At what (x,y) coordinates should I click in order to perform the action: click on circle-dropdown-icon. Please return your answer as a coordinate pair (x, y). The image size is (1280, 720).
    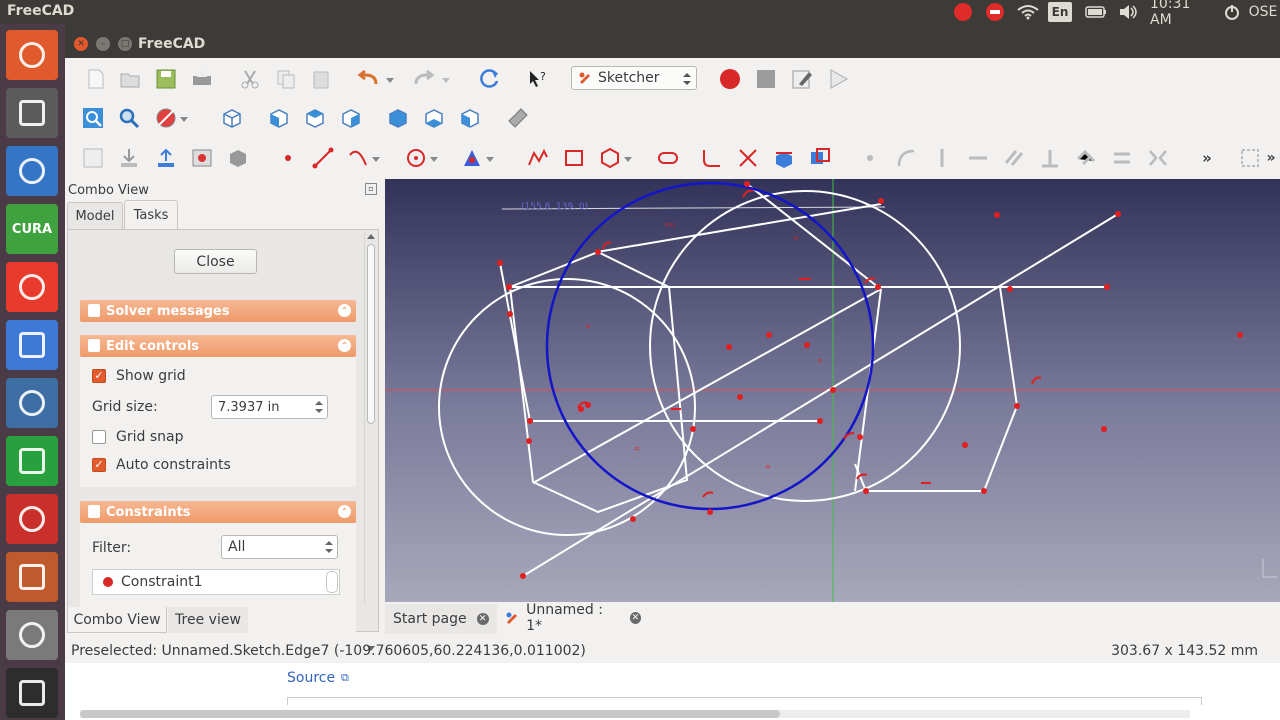
    Looking at the image, I should click on (434, 160).